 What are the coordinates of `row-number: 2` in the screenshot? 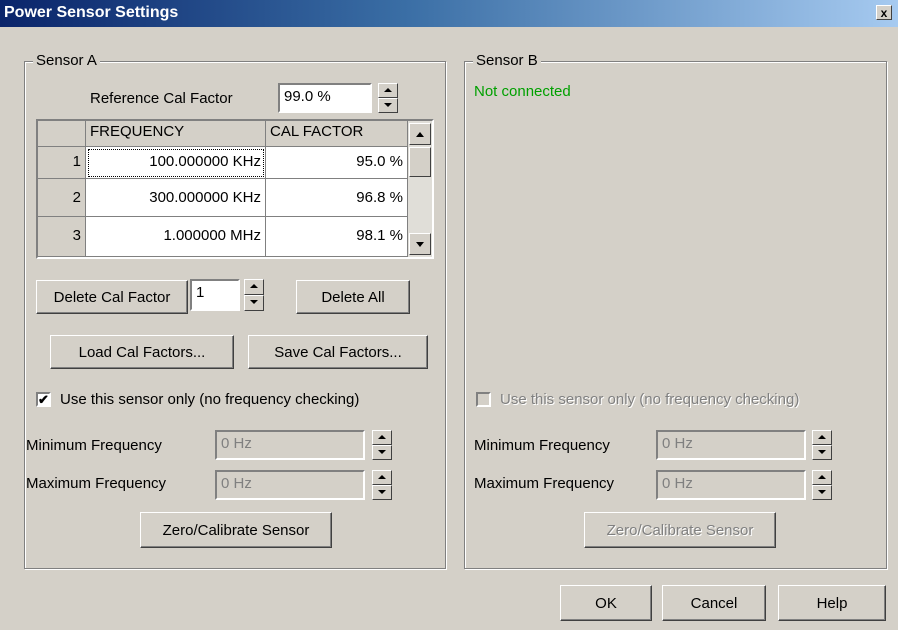 It's located at (62, 198).